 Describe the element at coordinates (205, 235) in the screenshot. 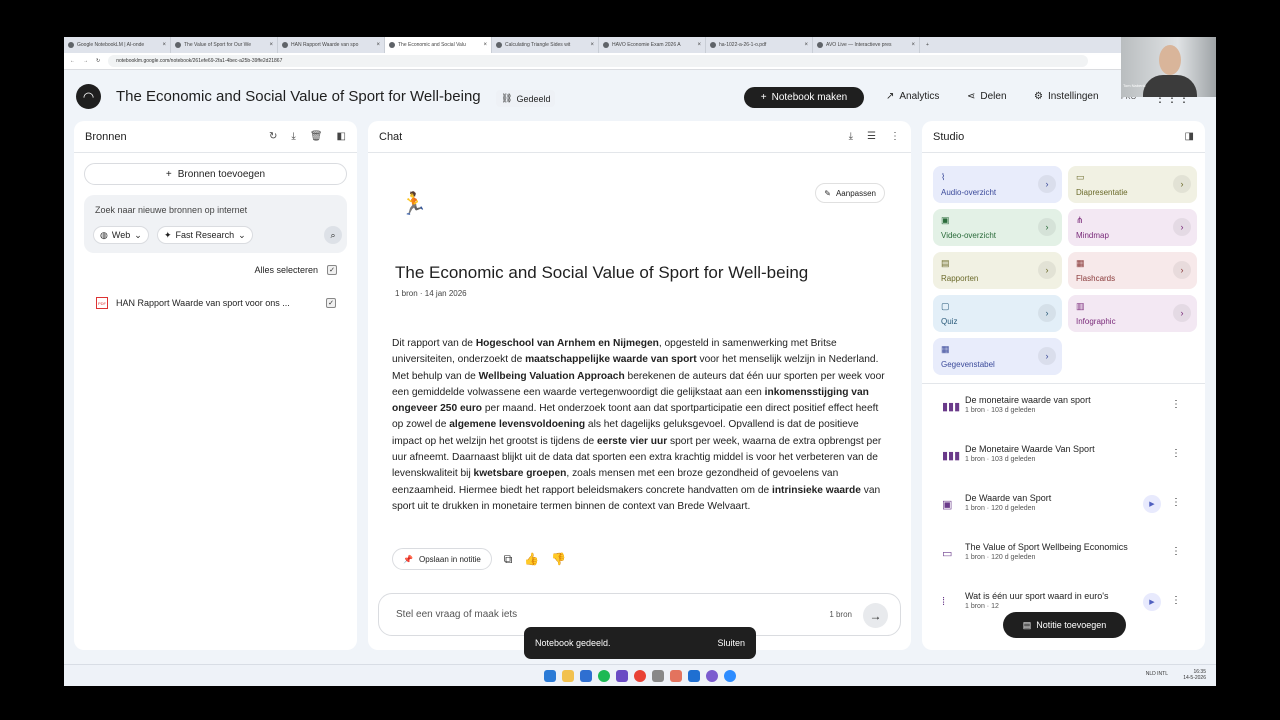

I see `research-mode-dropdown: ✦ Fast Research ⌄` at that location.